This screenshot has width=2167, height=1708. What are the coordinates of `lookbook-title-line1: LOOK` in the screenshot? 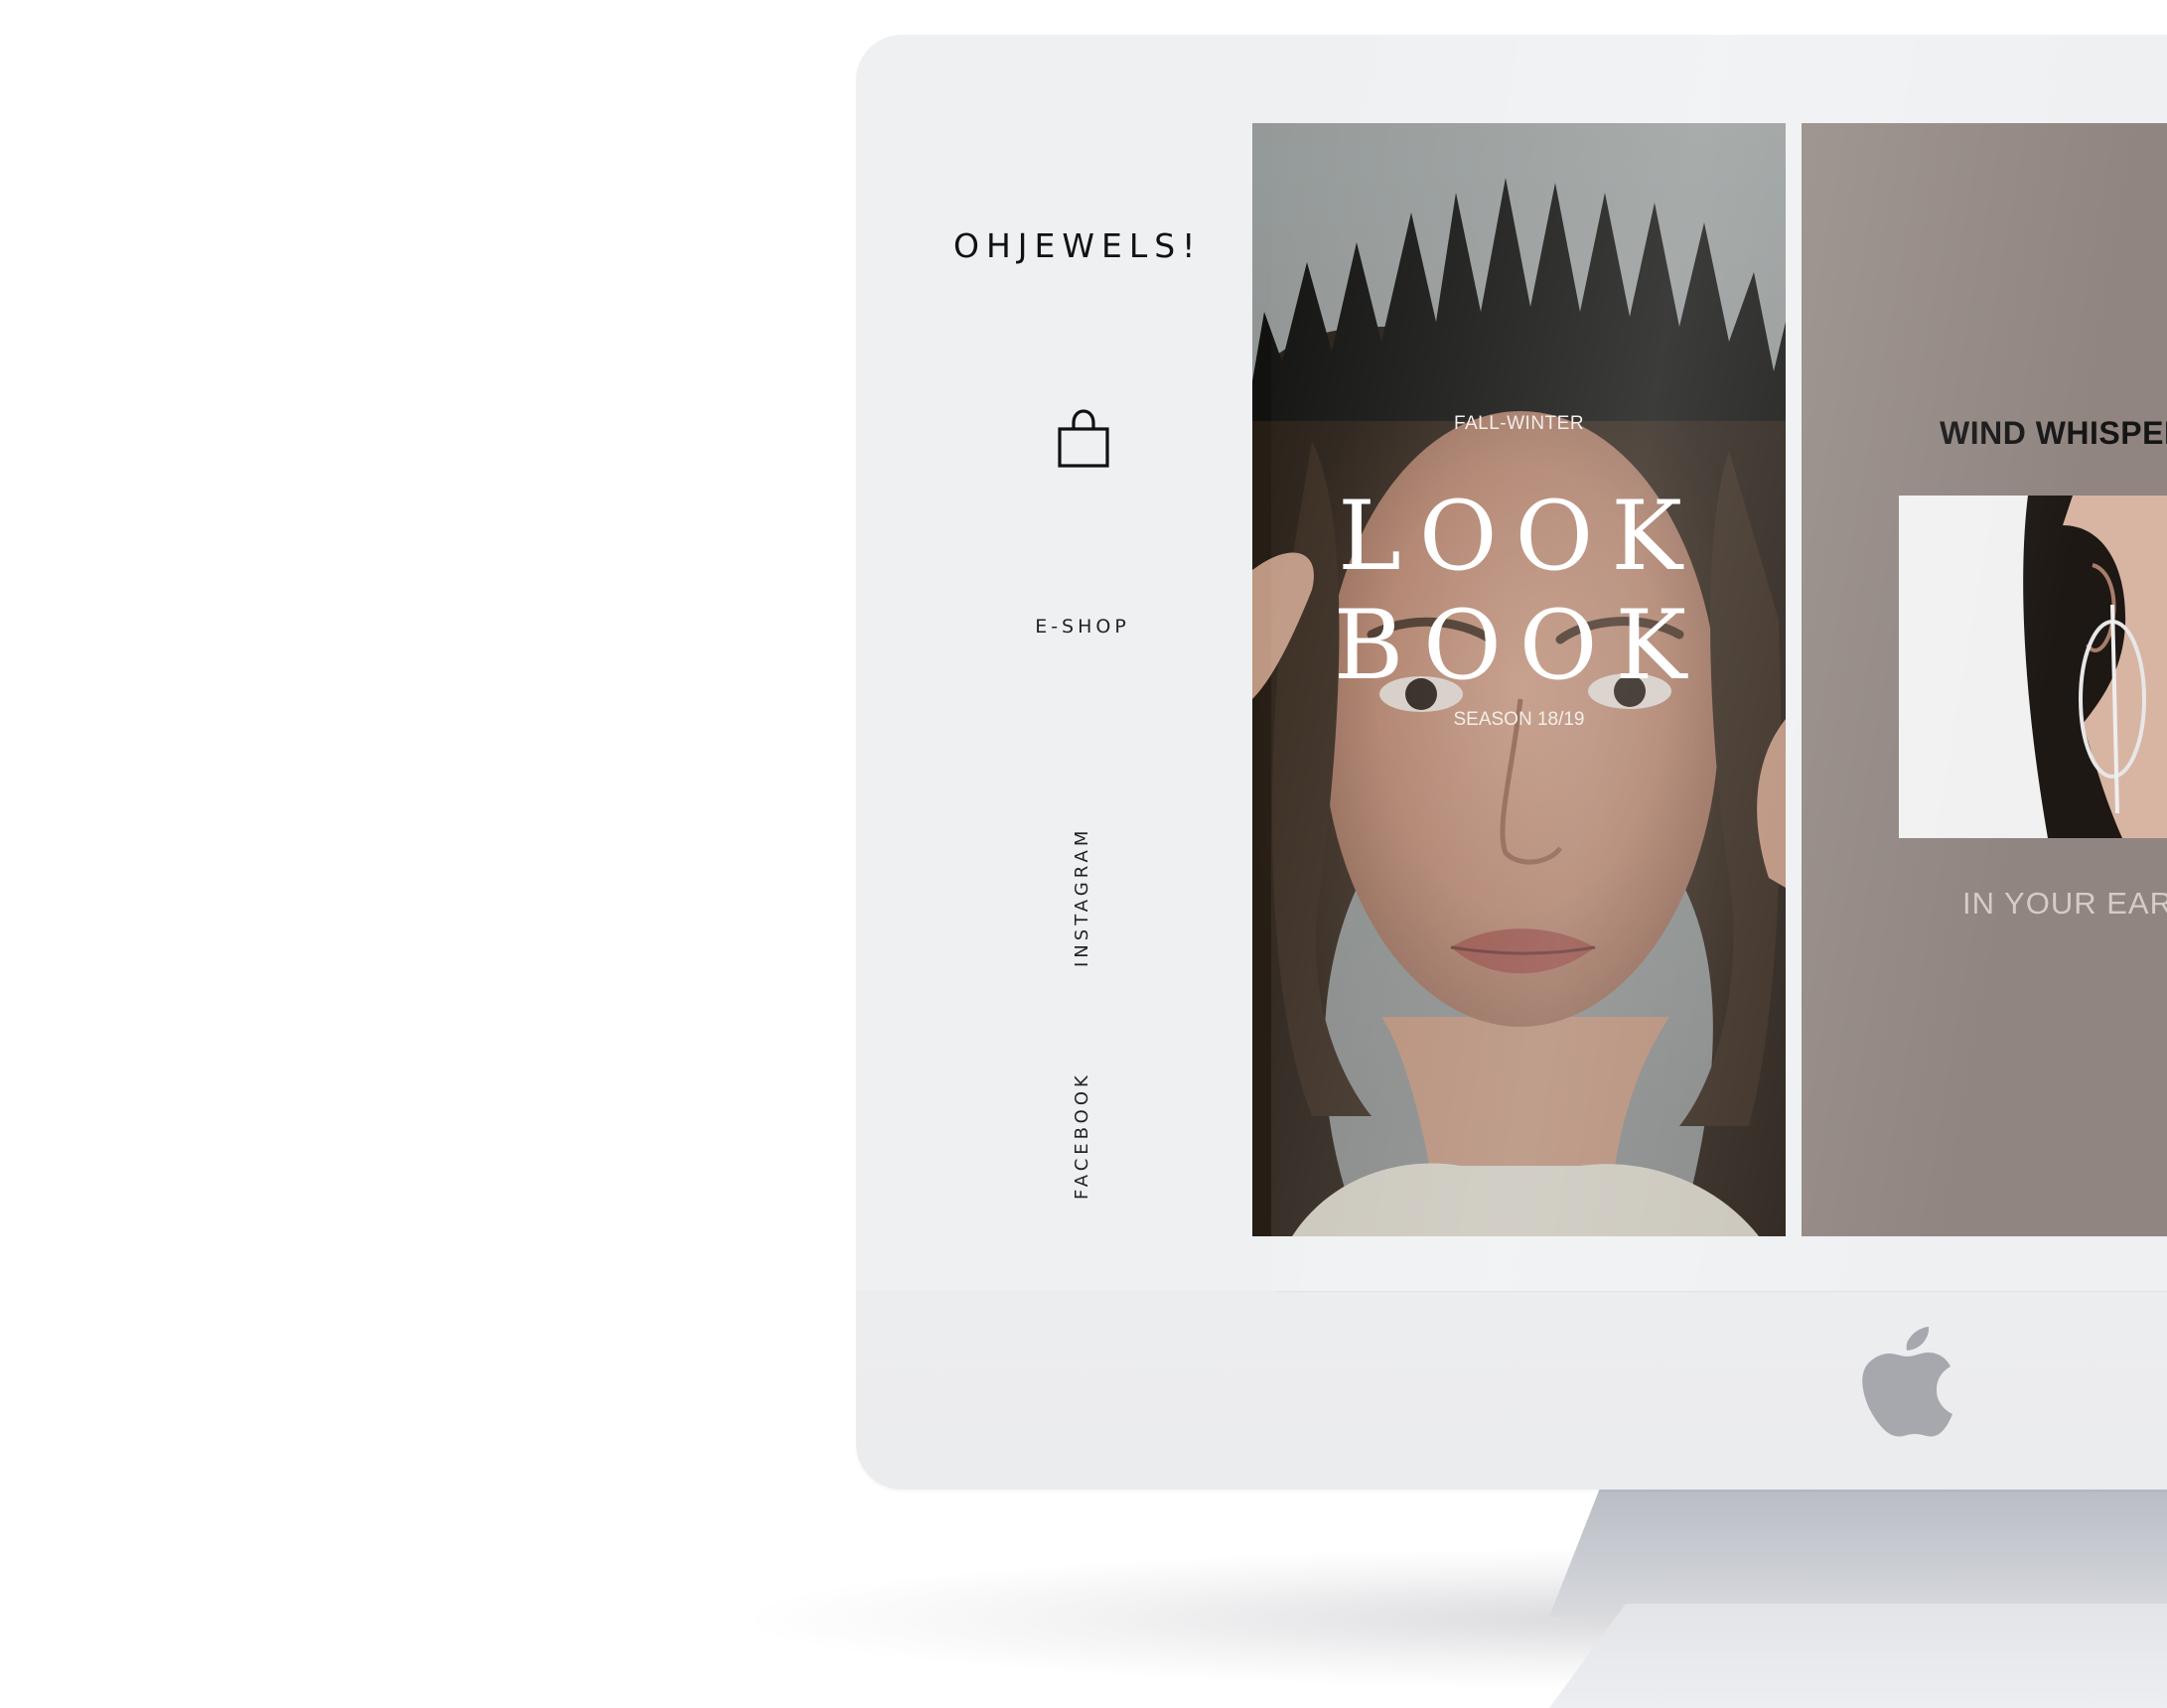 It's located at (1519, 536).